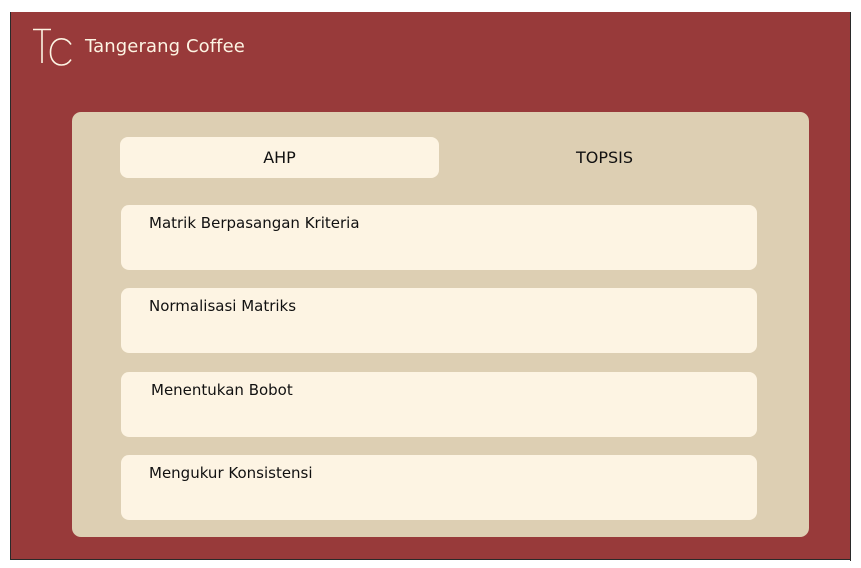  I want to click on tab-ahp: AHP, so click(279, 157).